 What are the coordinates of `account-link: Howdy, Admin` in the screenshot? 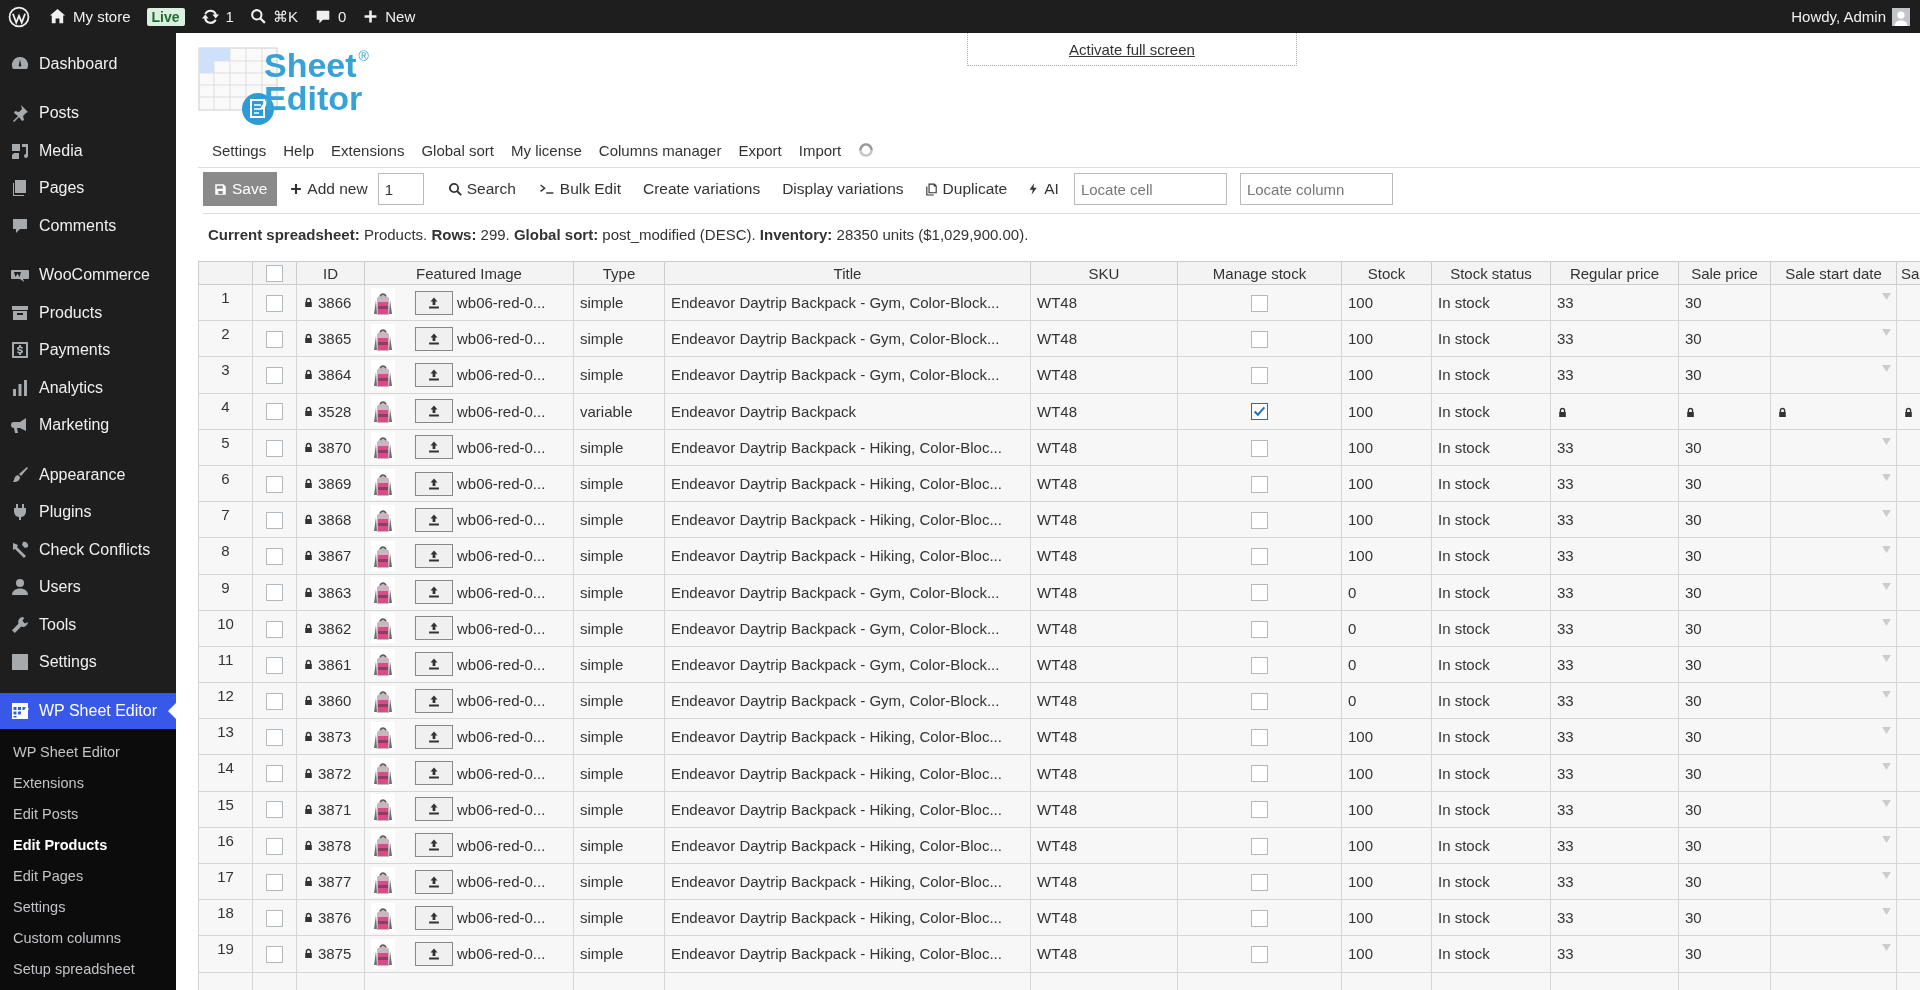 It's located at (1850, 16).